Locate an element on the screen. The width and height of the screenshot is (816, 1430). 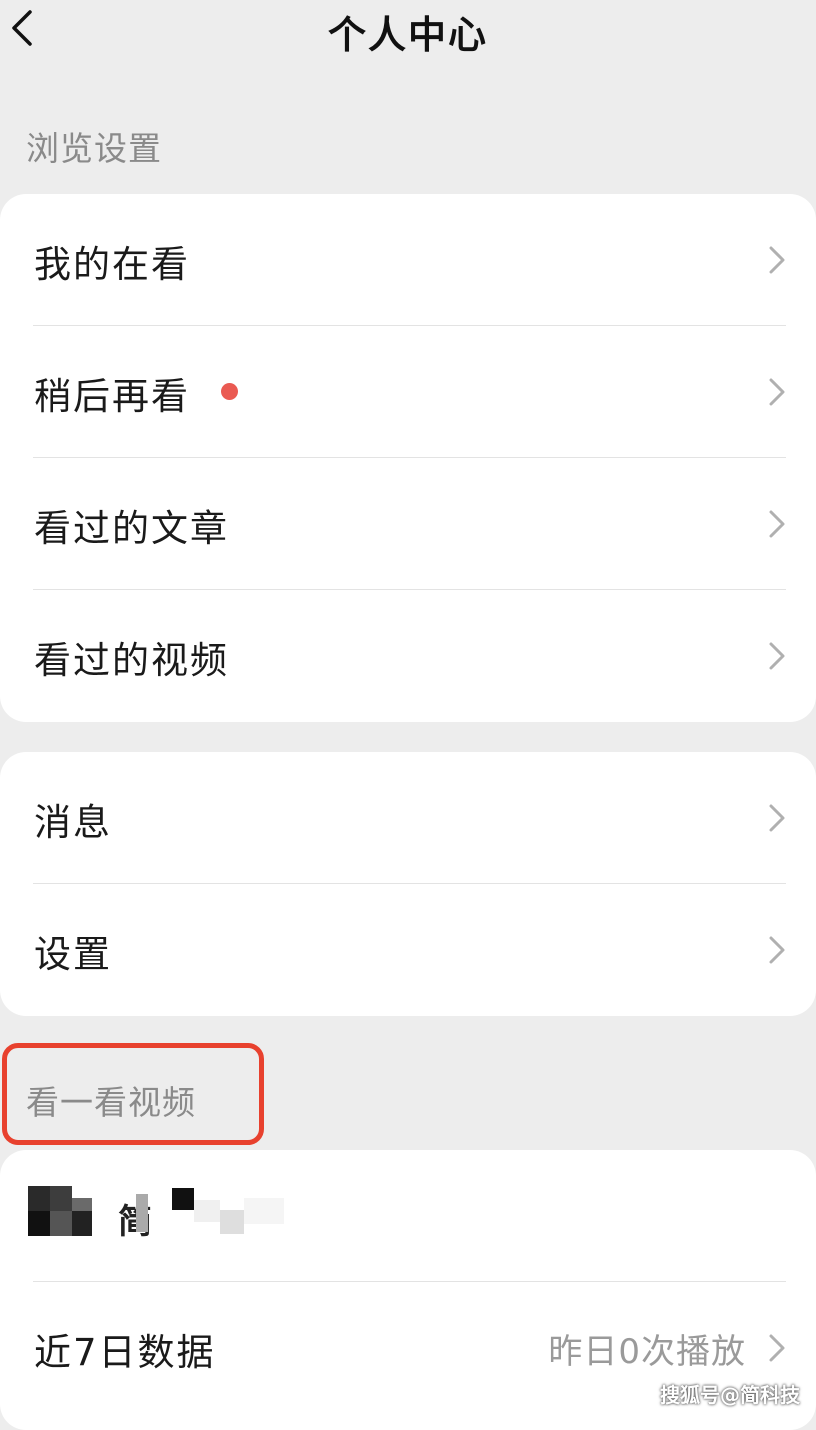
row-label: 看过的文章 is located at coordinates (131, 528).